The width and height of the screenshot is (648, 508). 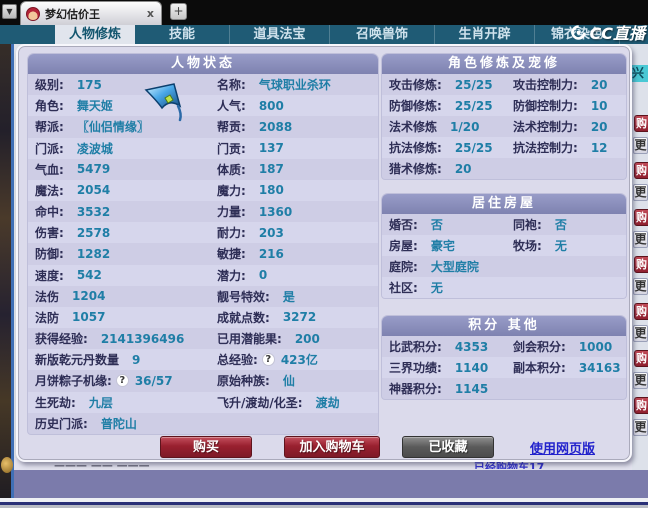 I want to click on stat-pair: 生死劫: 九层, so click(x=126, y=402).